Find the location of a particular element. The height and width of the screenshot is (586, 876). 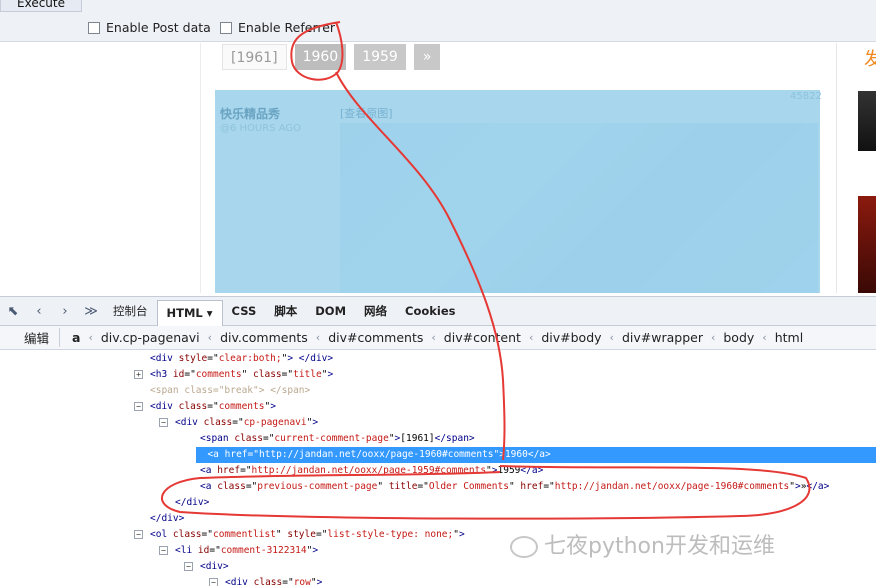

tab-dom: DOM is located at coordinates (330, 311).